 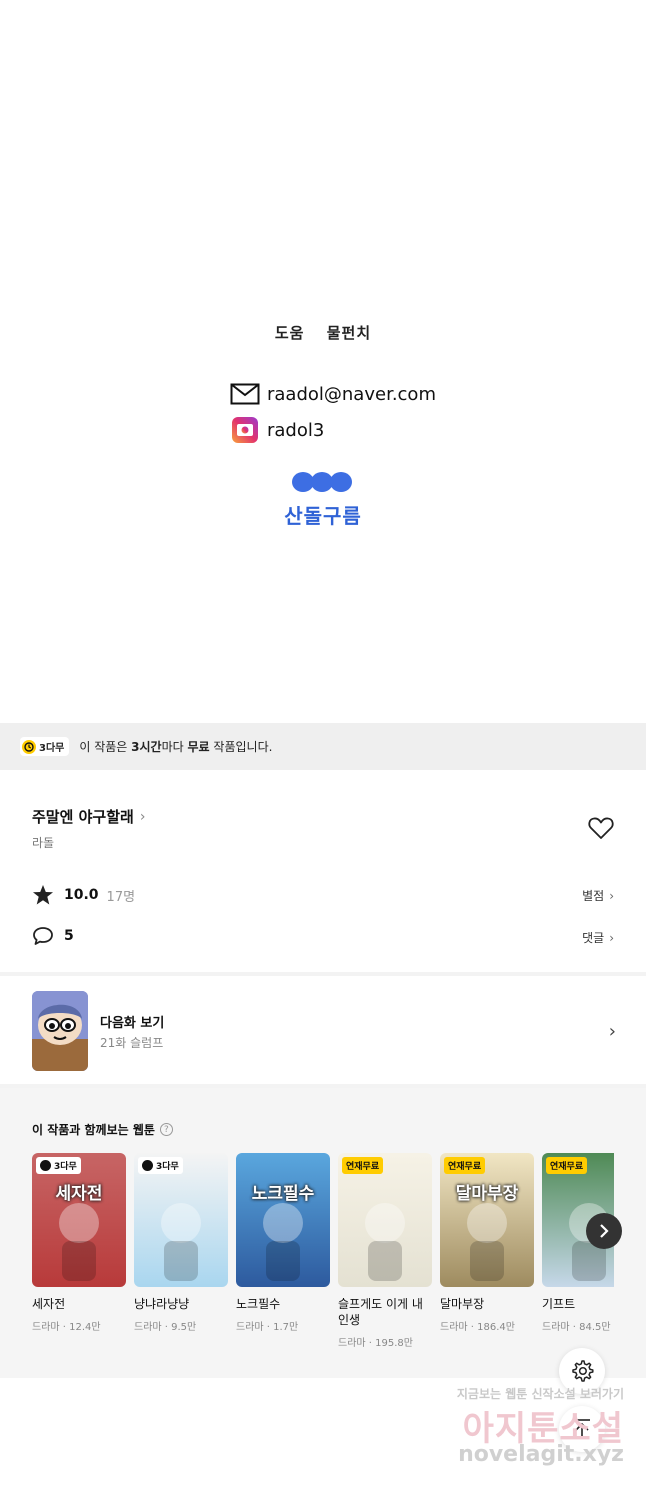 I want to click on recommendation-meta: 드라마 · 186.4만, so click(x=477, y=1327).